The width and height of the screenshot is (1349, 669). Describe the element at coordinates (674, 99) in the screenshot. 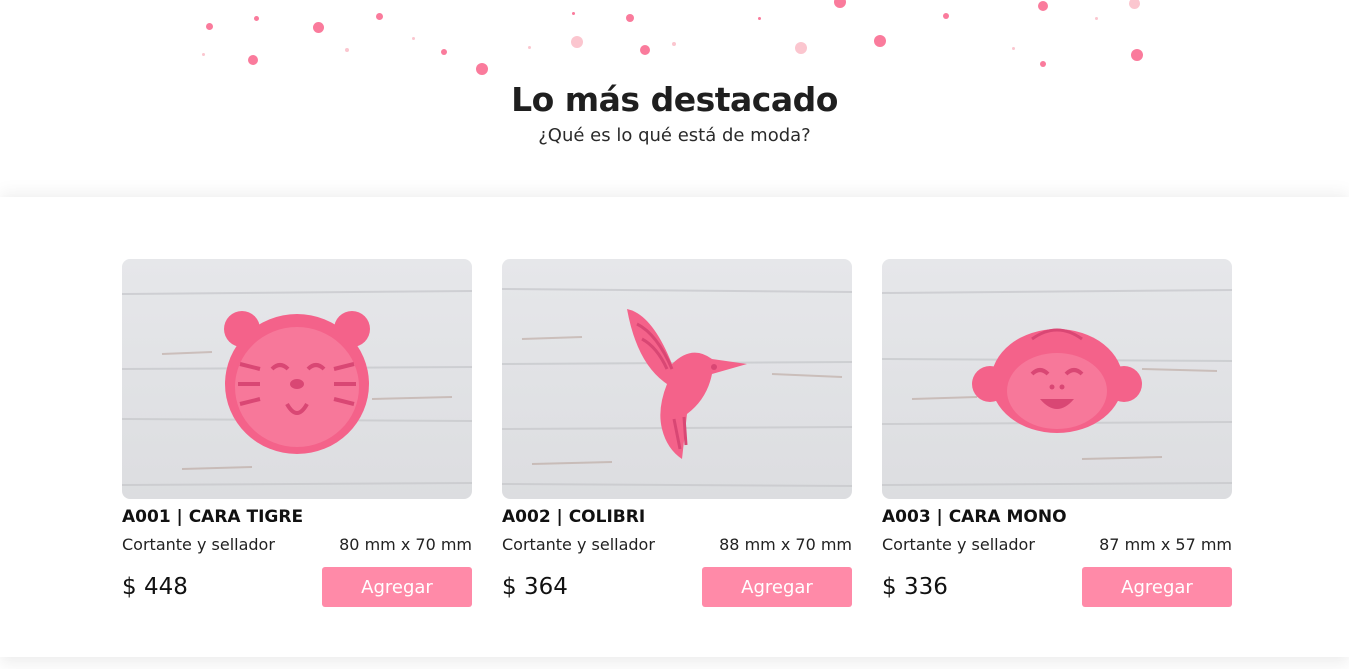

I see `section-title: Lo más destacado` at that location.